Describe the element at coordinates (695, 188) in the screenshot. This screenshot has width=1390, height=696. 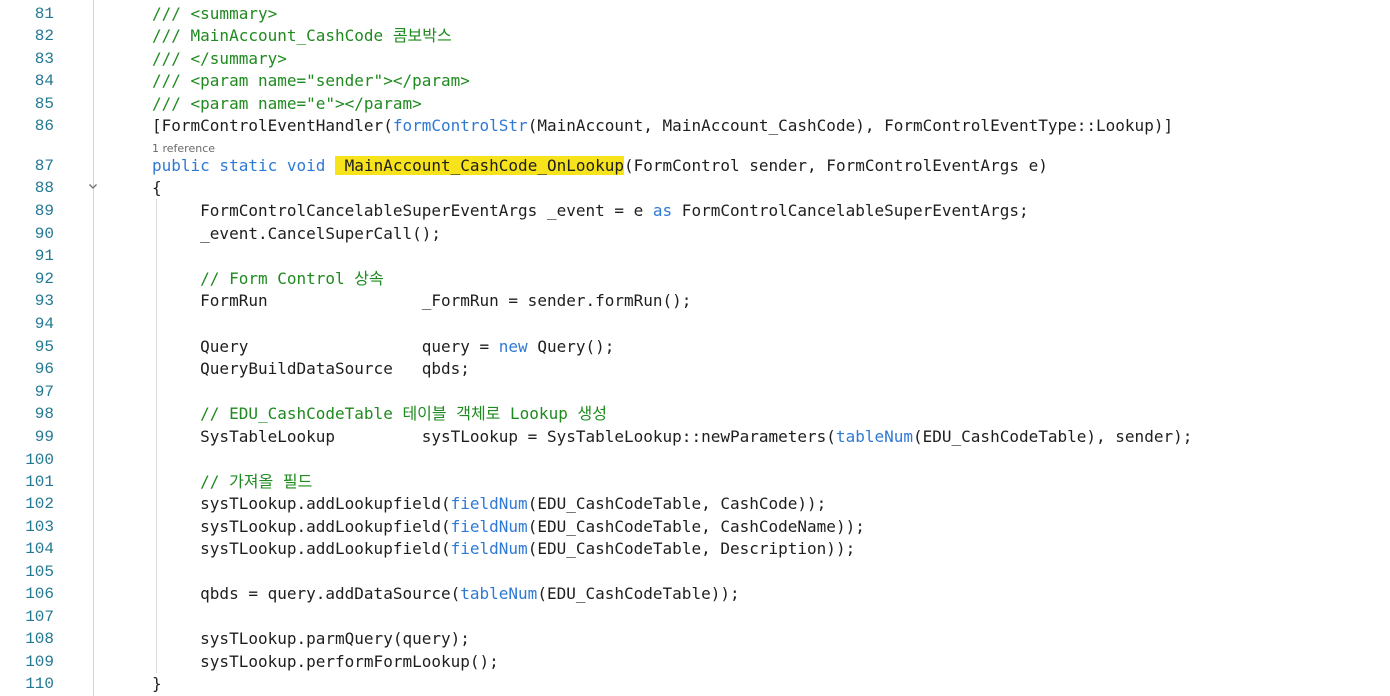
I see `code-line: 88 {` at that location.